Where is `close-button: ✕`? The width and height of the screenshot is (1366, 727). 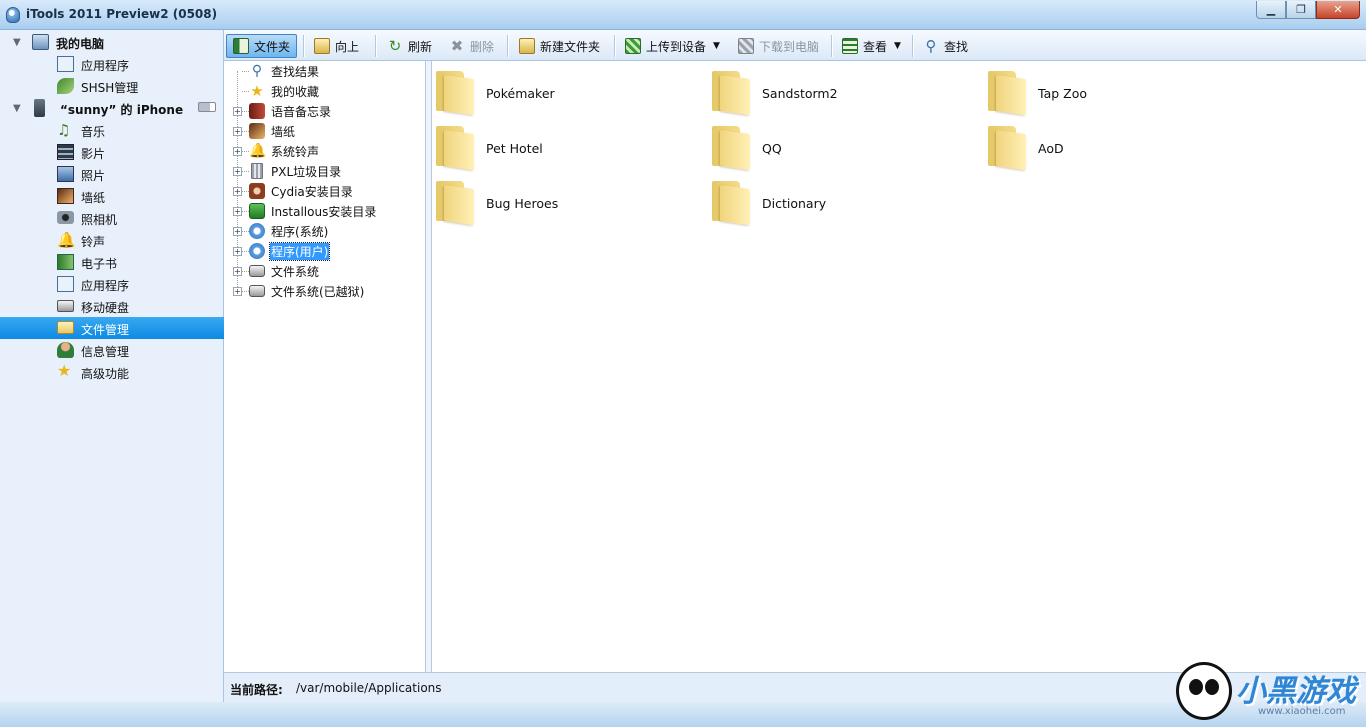 close-button: ✕ is located at coordinates (1338, 10).